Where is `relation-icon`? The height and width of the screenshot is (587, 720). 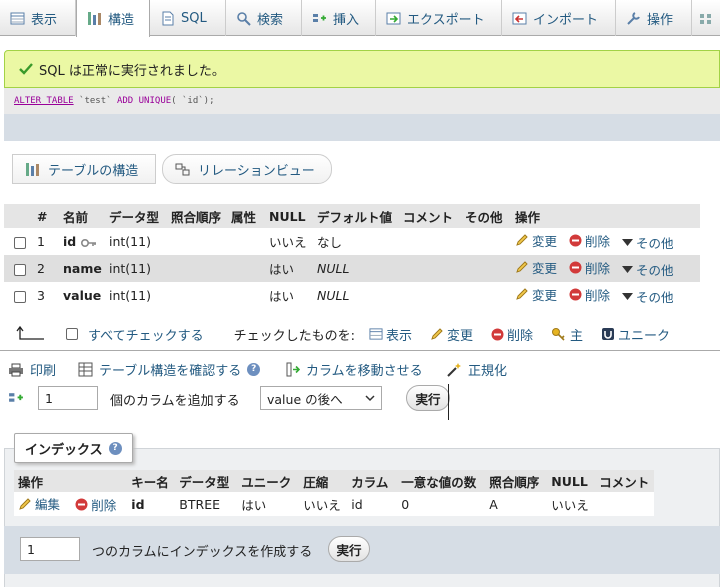 relation-icon is located at coordinates (182, 169).